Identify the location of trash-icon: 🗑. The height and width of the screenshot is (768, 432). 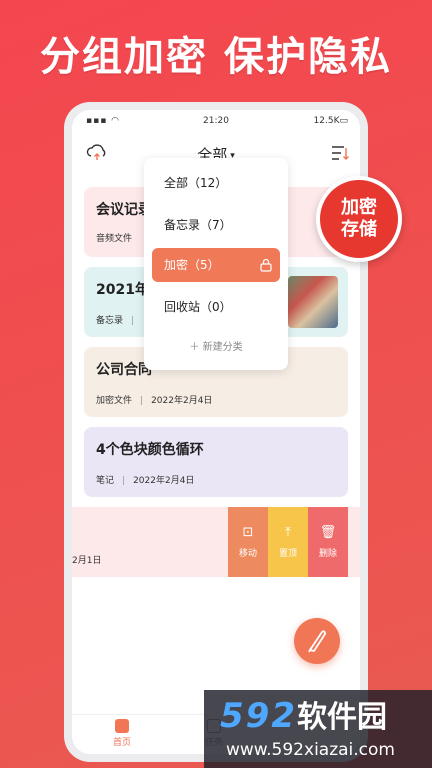
(328, 532).